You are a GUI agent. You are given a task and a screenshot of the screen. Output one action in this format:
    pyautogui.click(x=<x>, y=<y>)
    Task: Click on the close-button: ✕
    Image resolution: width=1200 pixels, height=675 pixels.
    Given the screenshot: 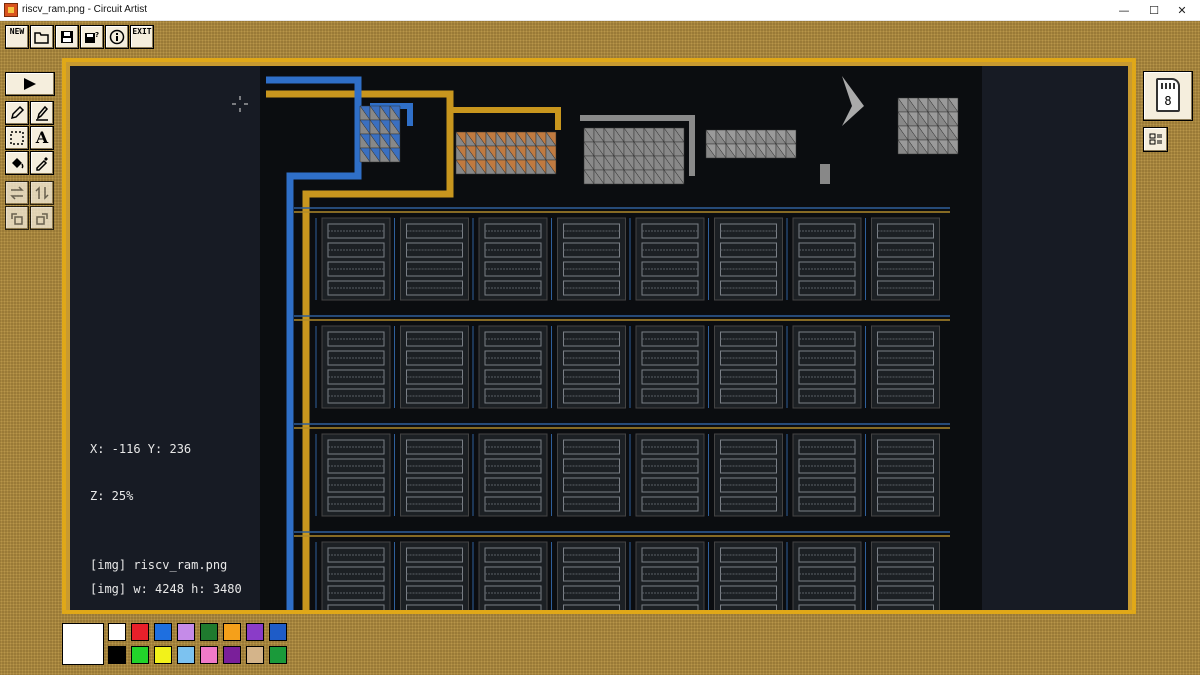 What is the action you would take?
    pyautogui.click(x=1182, y=10)
    